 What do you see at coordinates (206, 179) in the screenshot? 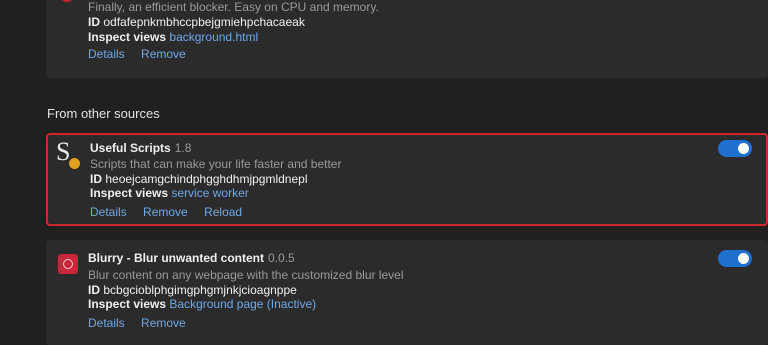
I see `id-value: heoejcamgchindphgghdhmjpgmldnepl` at bounding box center [206, 179].